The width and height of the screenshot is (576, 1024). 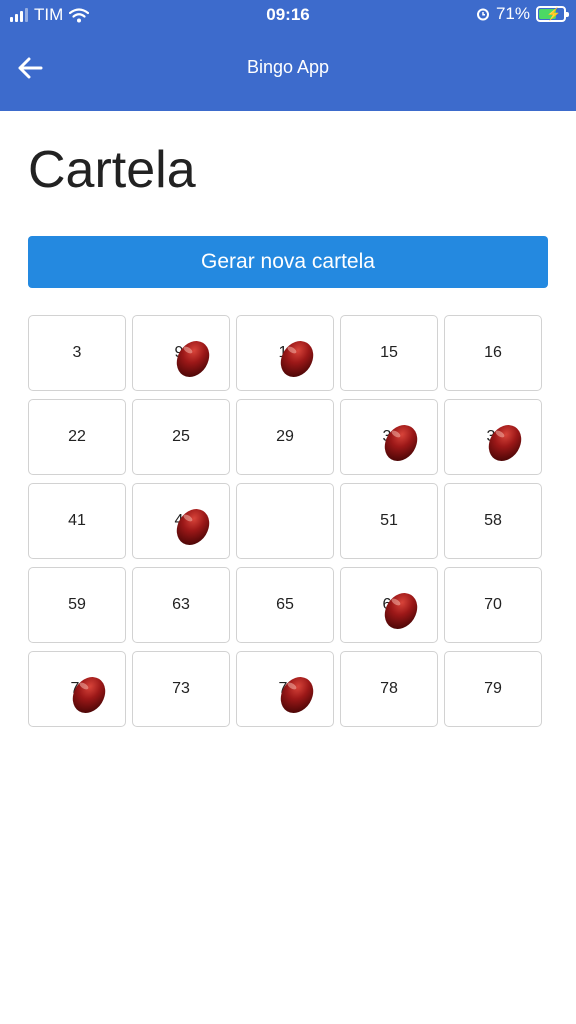 I want to click on bingo-cell: 58, so click(x=493, y=521).